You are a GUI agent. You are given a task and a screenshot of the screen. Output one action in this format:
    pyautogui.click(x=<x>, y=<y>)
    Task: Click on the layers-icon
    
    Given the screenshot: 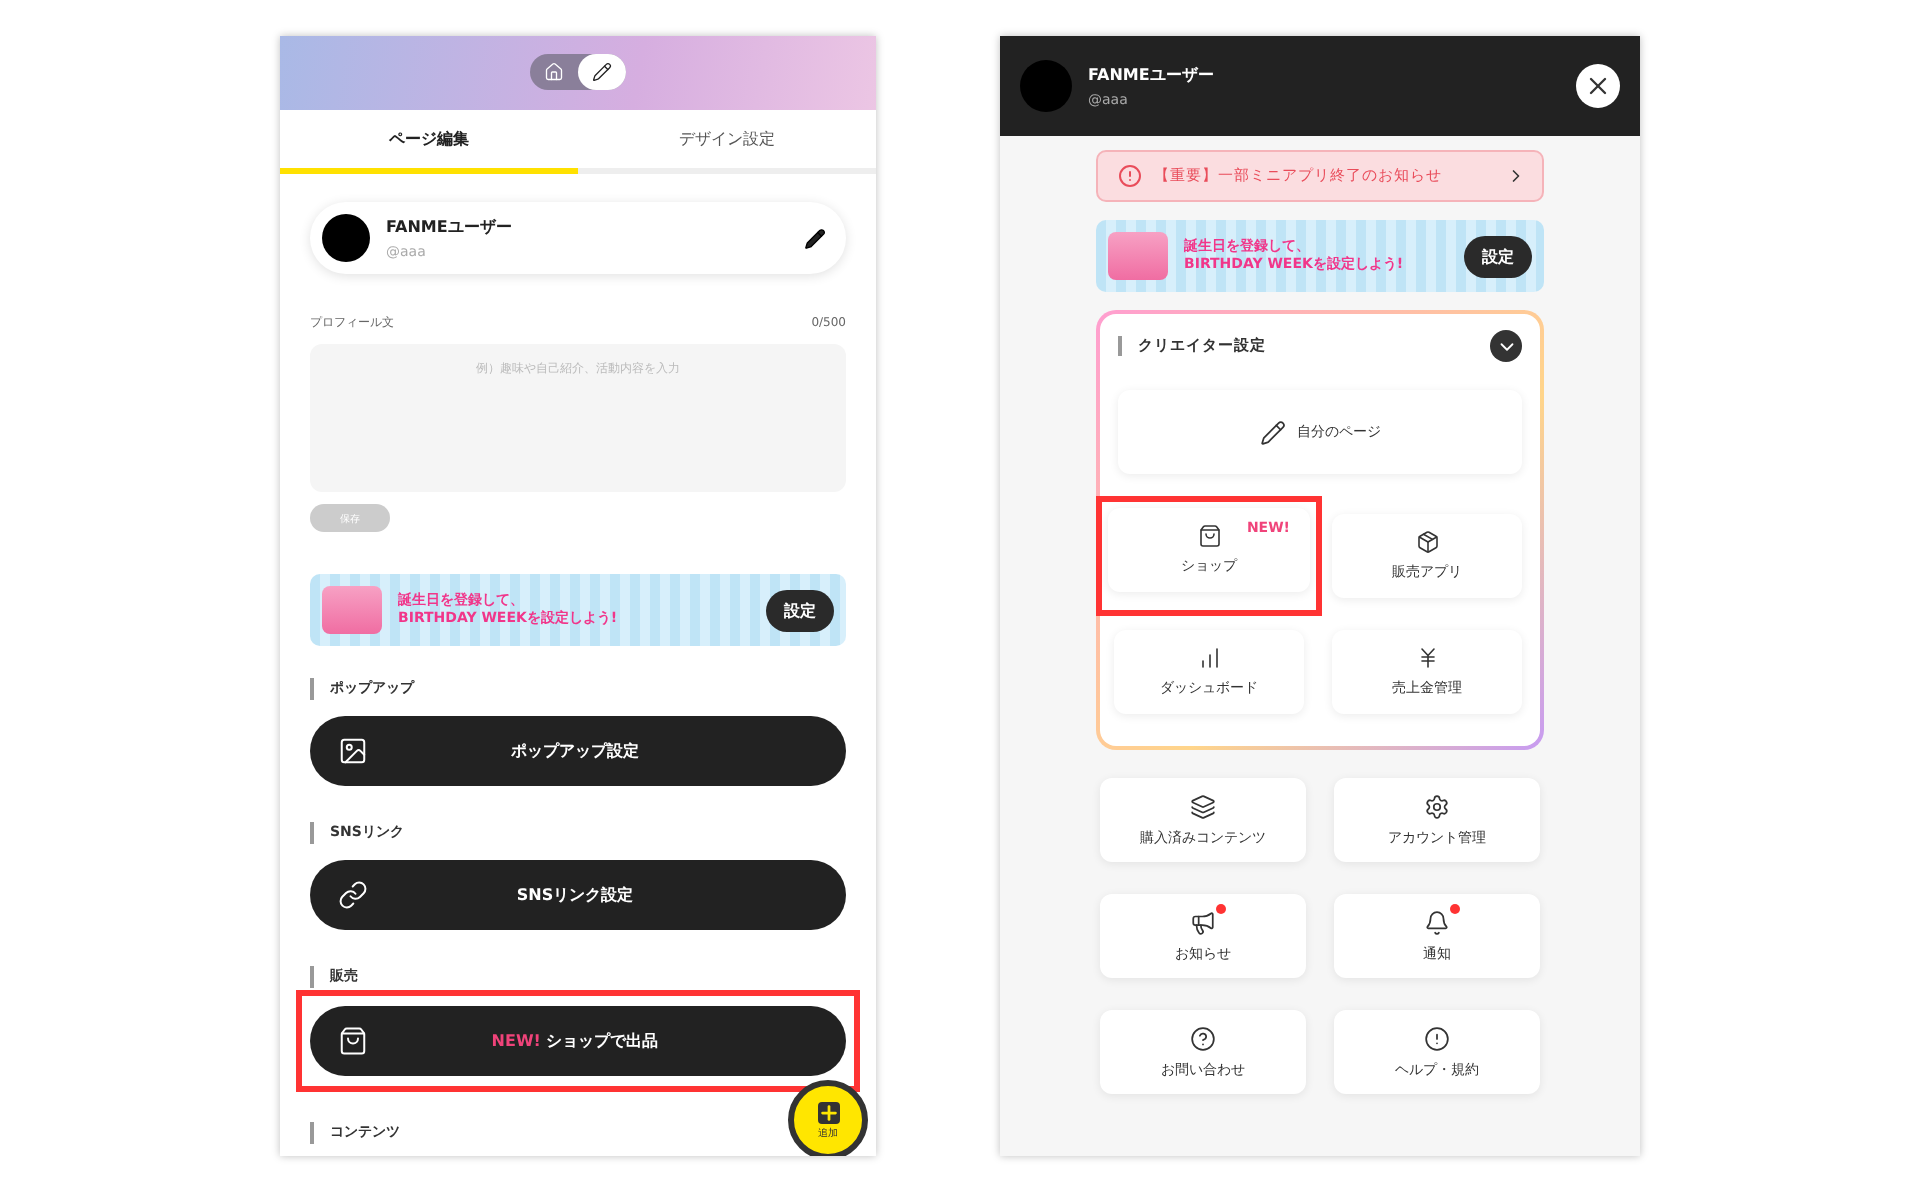 What is the action you would take?
    pyautogui.click(x=1203, y=806)
    